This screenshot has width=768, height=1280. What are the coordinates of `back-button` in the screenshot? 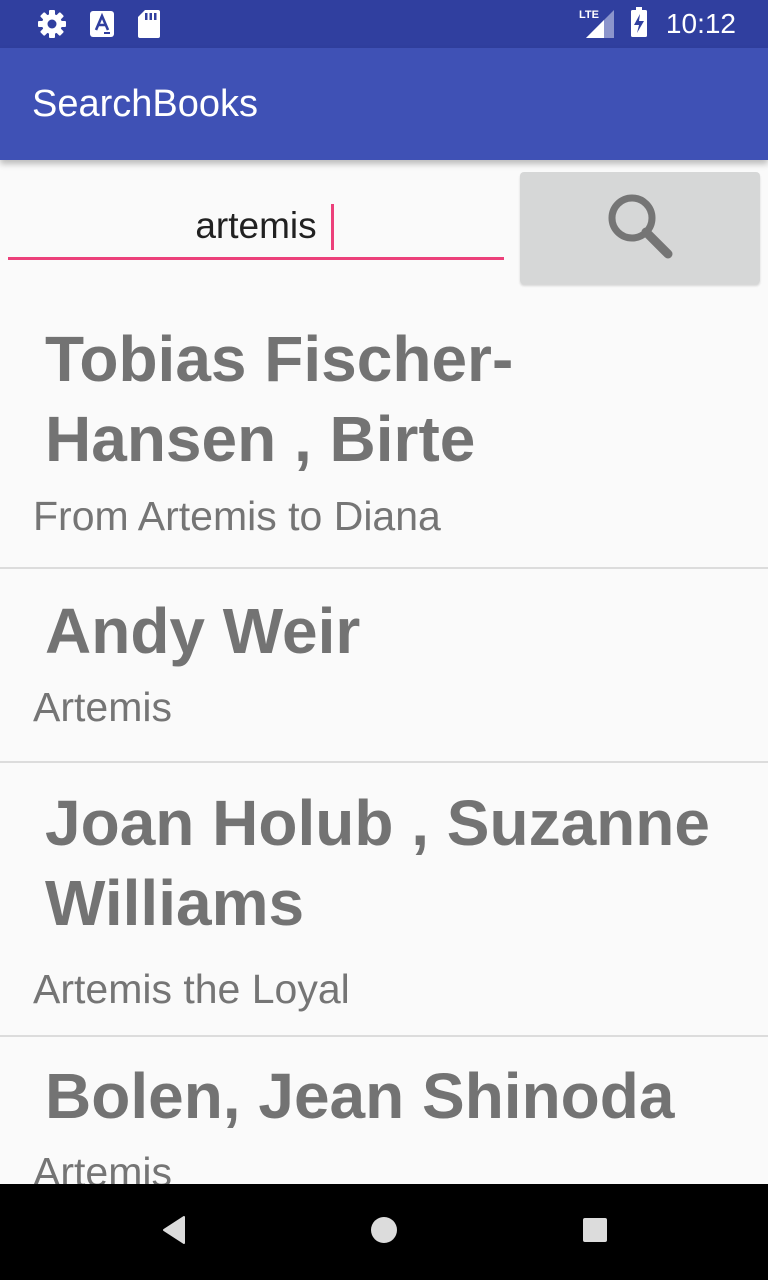 It's located at (174, 1232).